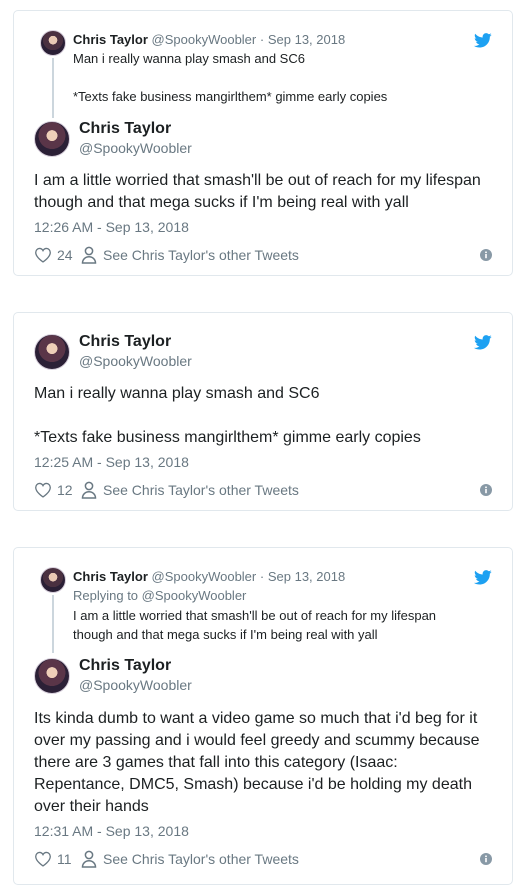  What do you see at coordinates (159, 595) in the screenshot?
I see `replying-to: Replying to @SpookyWoobler` at bounding box center [159, 595].